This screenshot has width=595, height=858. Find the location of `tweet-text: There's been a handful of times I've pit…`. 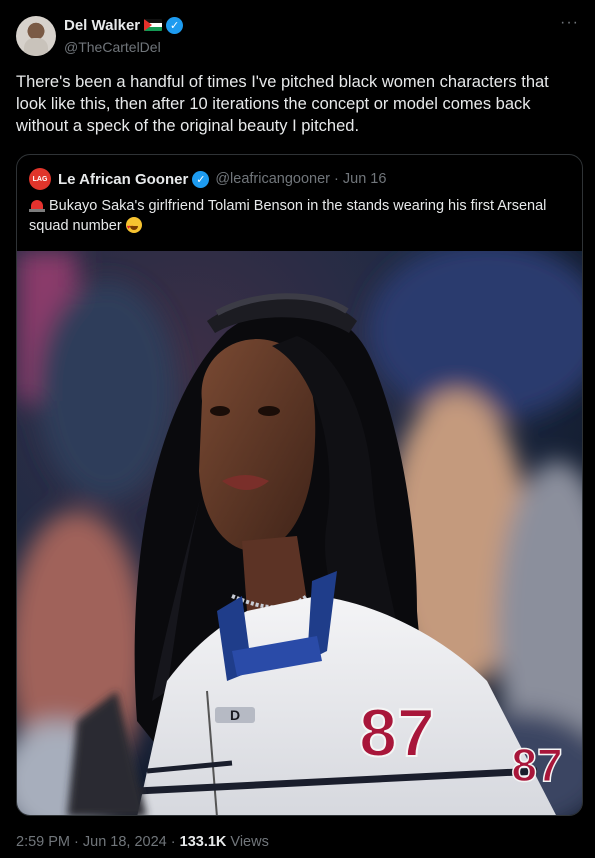

tweet-text: There's been a handful of times I've pit… is located at coordinates (282, 104).